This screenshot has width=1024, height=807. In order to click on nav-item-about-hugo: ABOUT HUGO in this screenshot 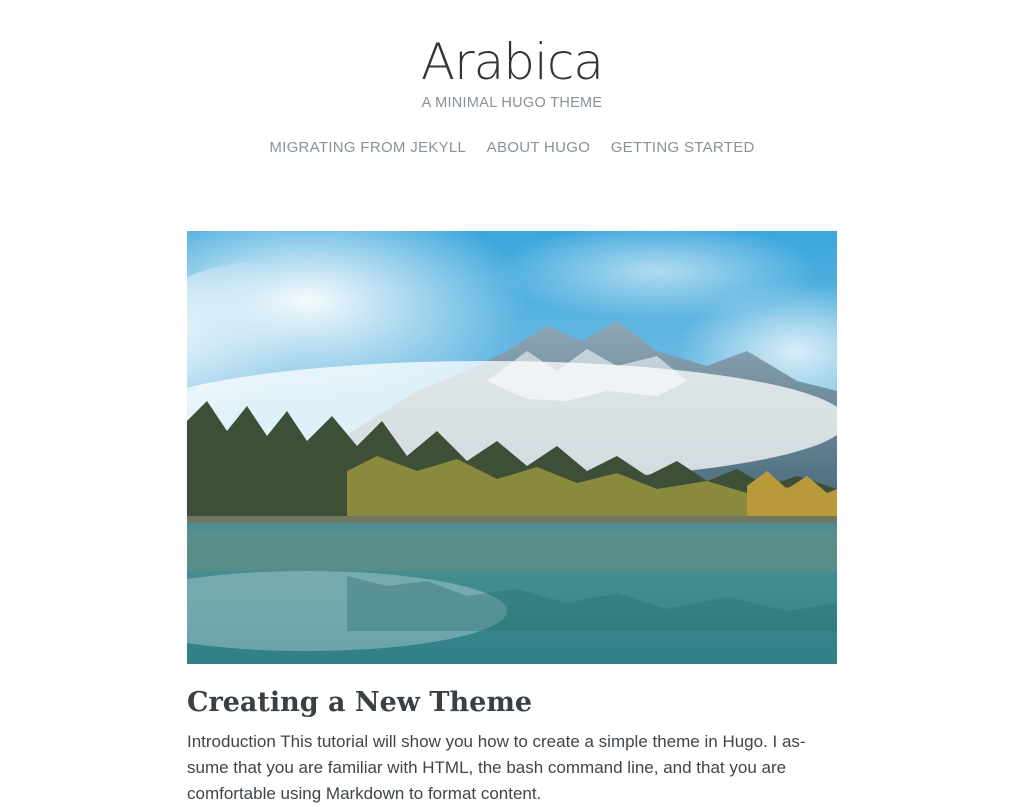, I will do `click(539, 147)`.